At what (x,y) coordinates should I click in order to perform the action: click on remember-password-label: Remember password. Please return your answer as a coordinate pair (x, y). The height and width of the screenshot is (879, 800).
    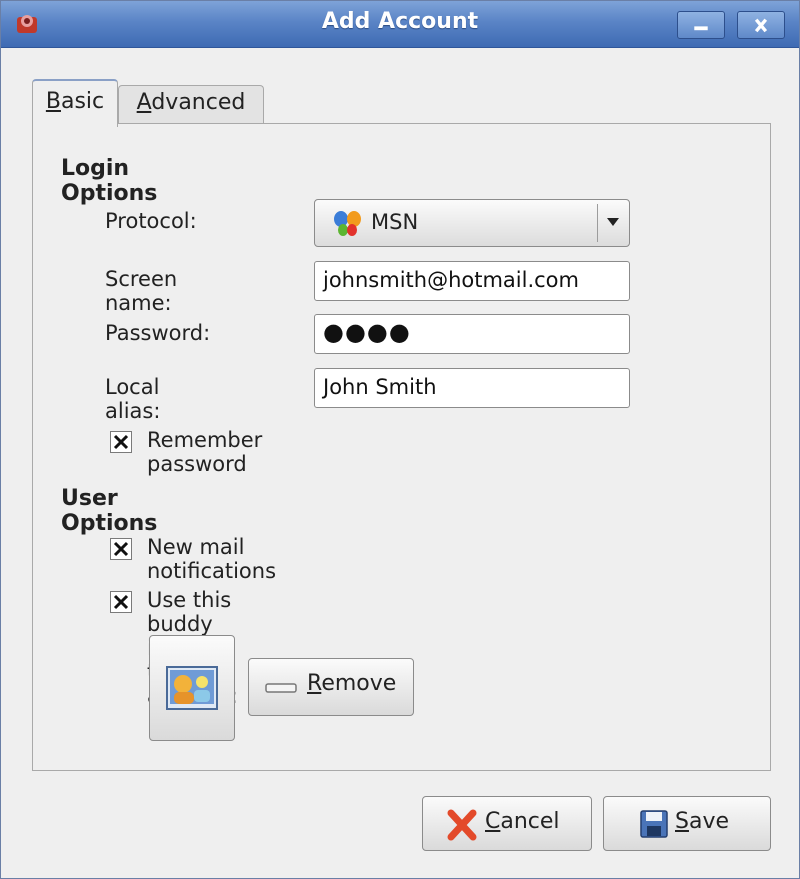
    Looking at the image, I should click on (204, 452).